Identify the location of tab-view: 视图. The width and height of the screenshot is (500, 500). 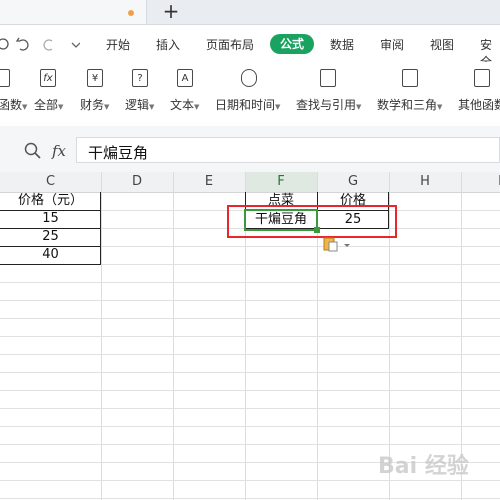
(442, 44).